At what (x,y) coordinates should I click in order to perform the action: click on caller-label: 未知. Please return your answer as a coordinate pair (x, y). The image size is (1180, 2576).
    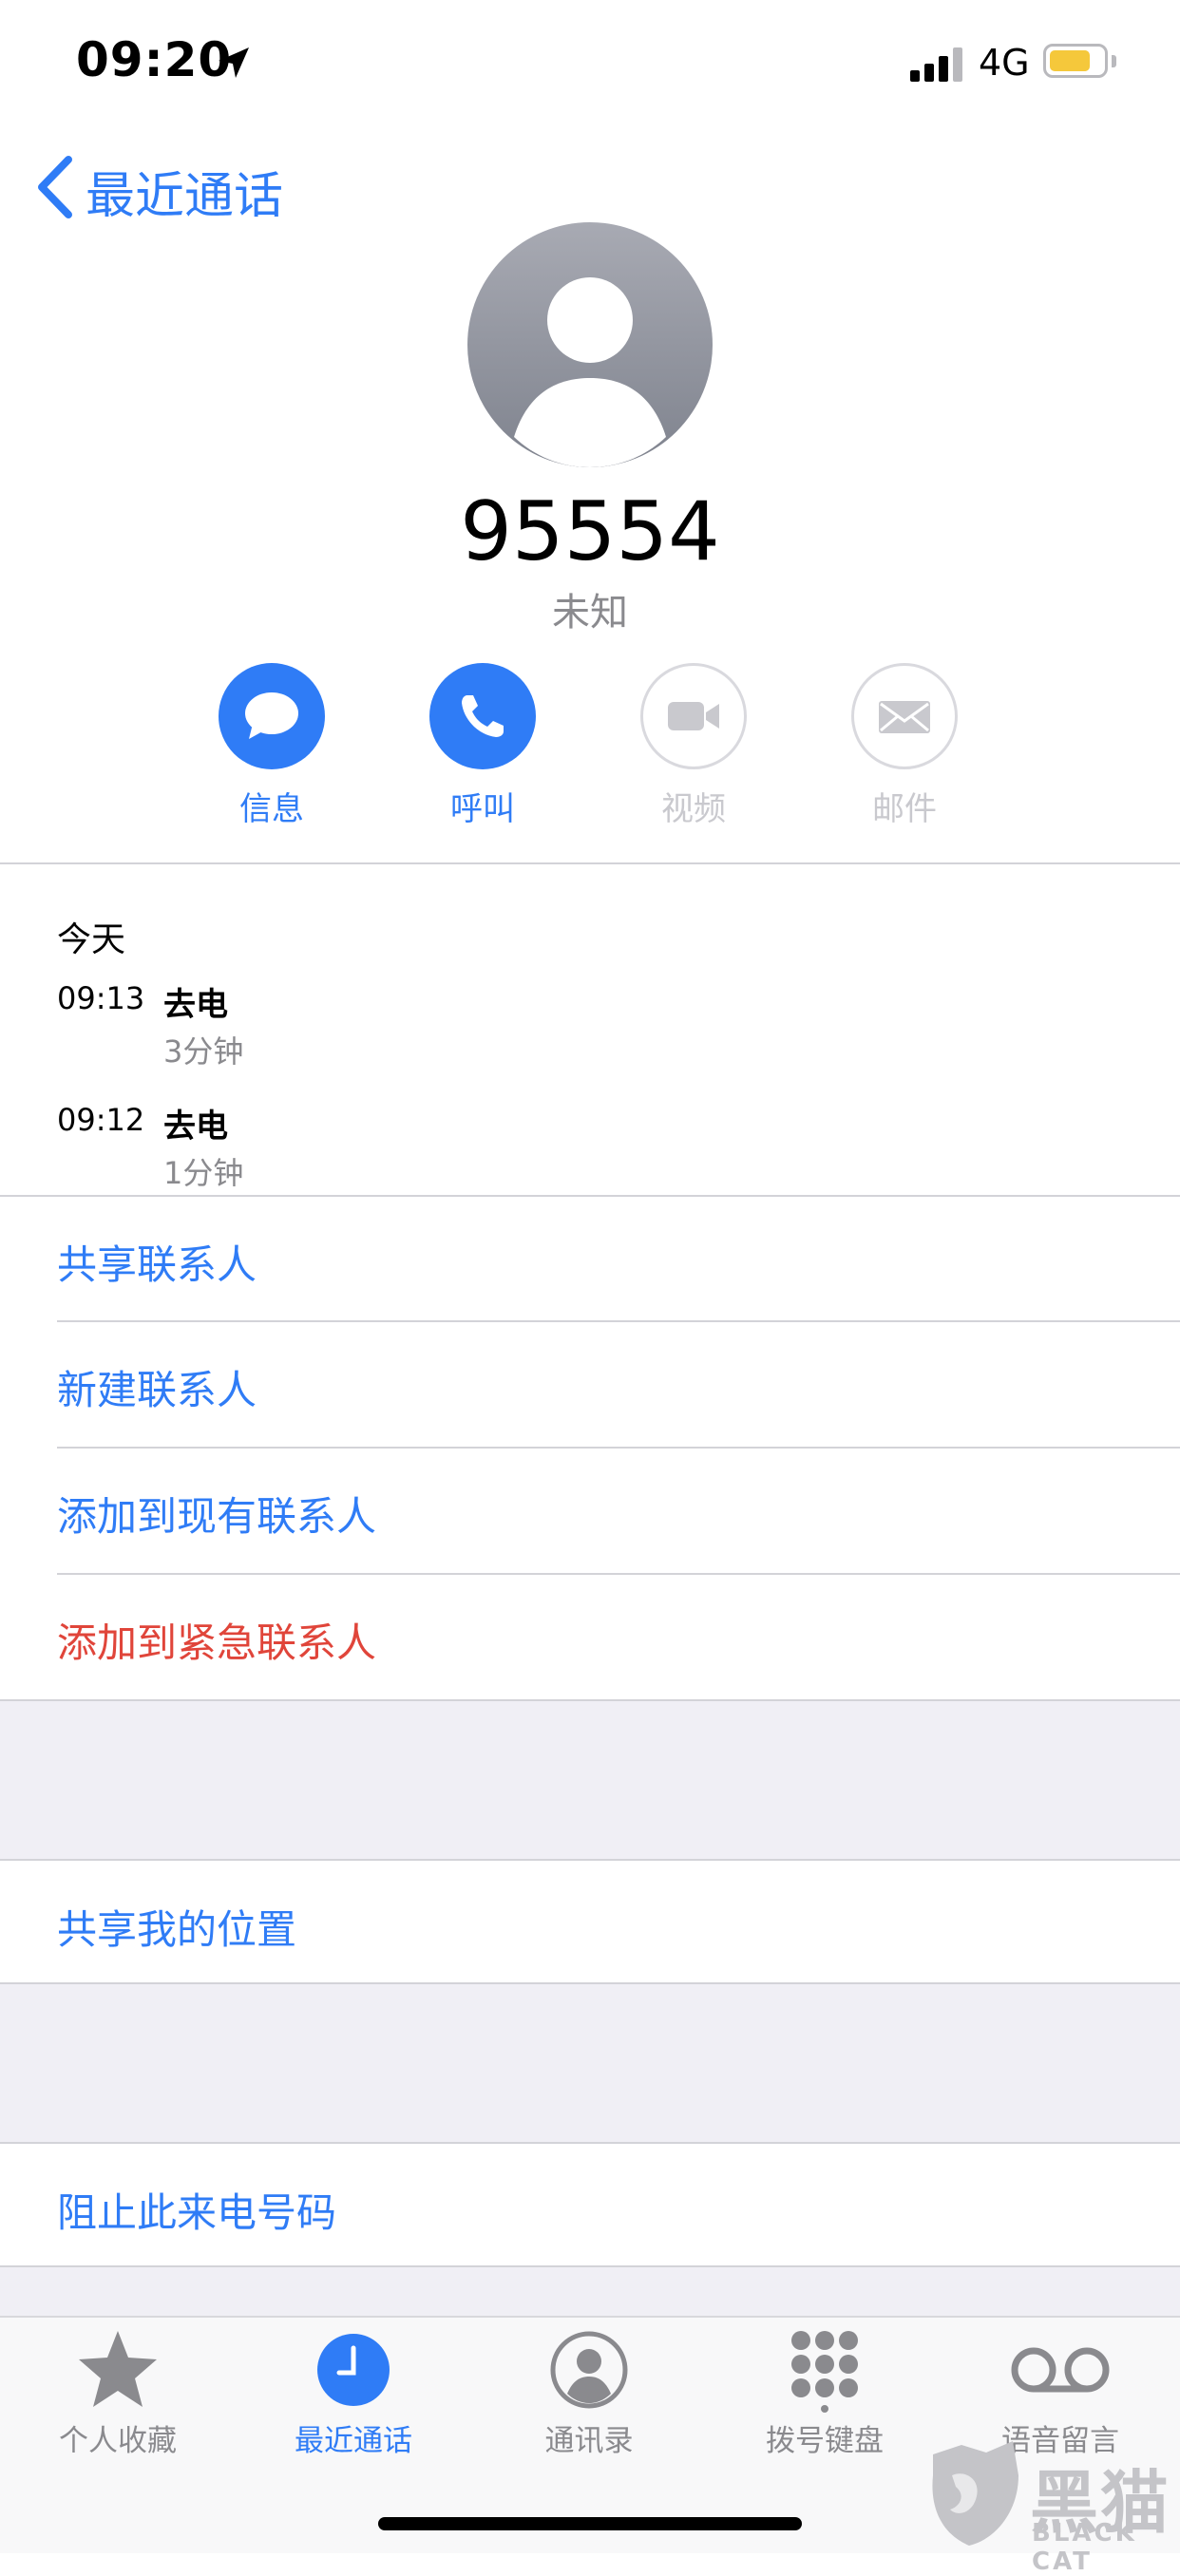
    Looking at the image, I should click on (590, 613).